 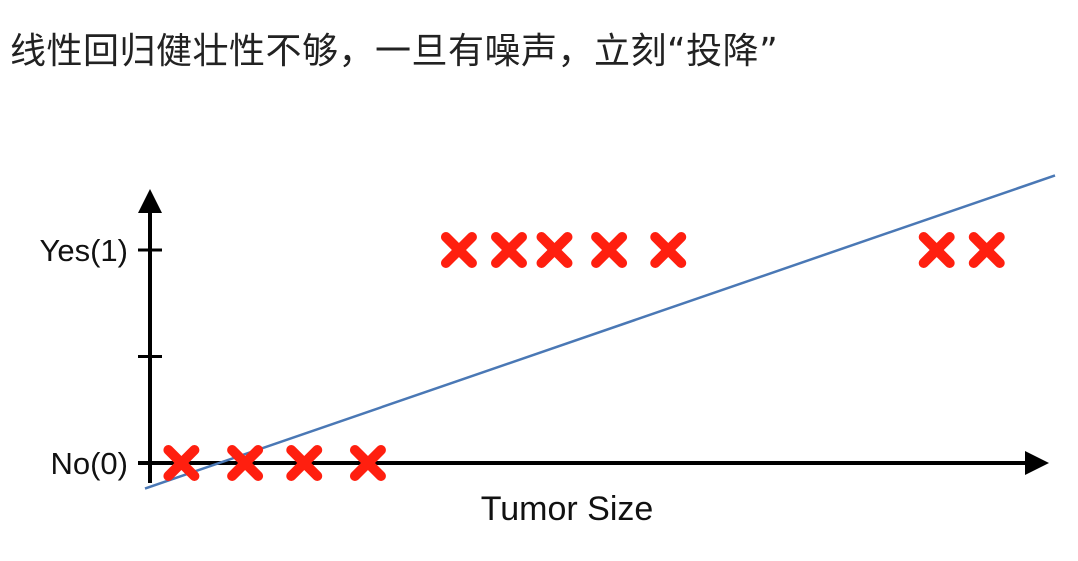 I want to click on x-axis-label: Tumor Size, so click(x=567, y=509).